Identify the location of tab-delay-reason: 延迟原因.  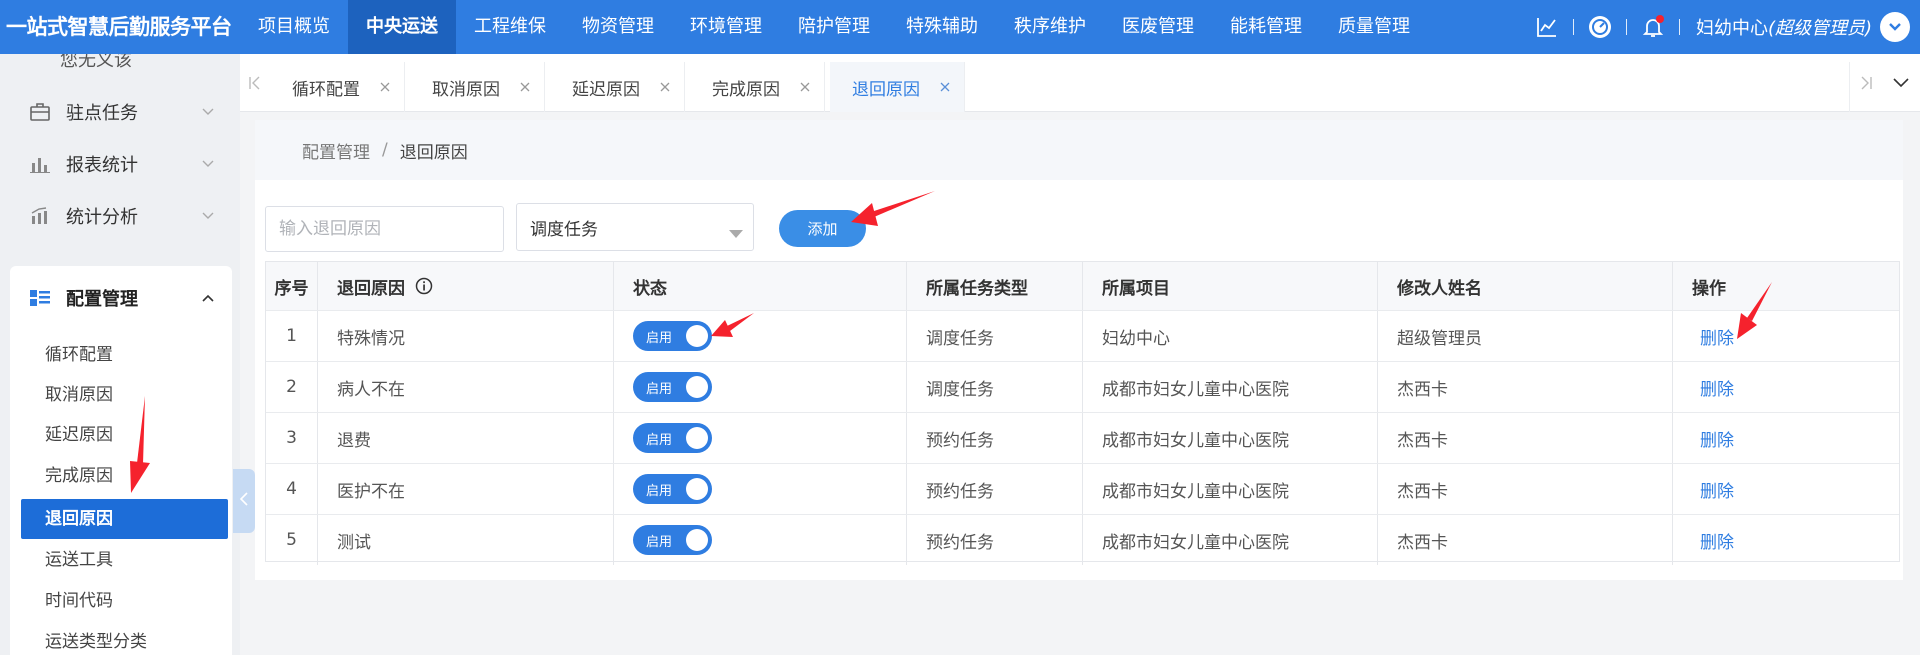
(617, 87).